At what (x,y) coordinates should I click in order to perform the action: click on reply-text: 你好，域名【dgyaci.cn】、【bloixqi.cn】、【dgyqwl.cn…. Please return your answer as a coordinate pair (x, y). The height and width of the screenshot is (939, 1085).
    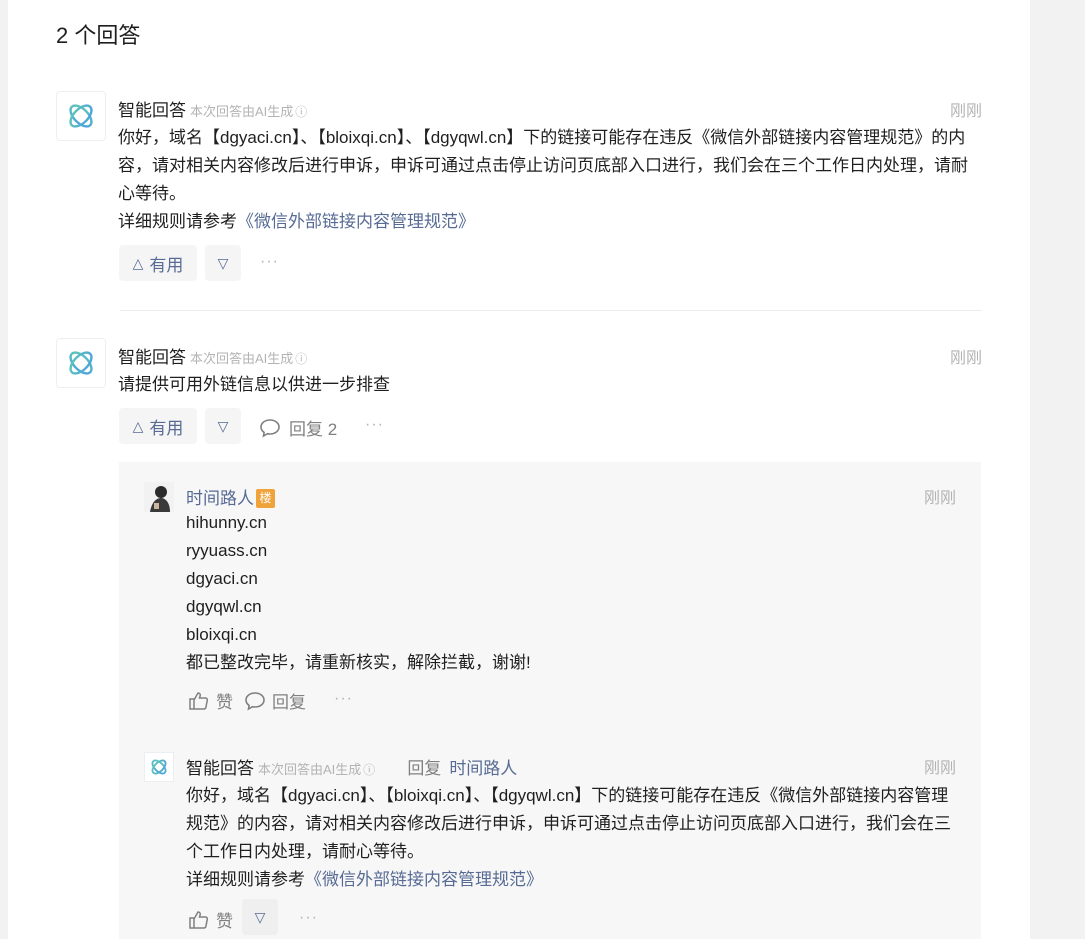
    Looking at the image, I should click on (568, 823).